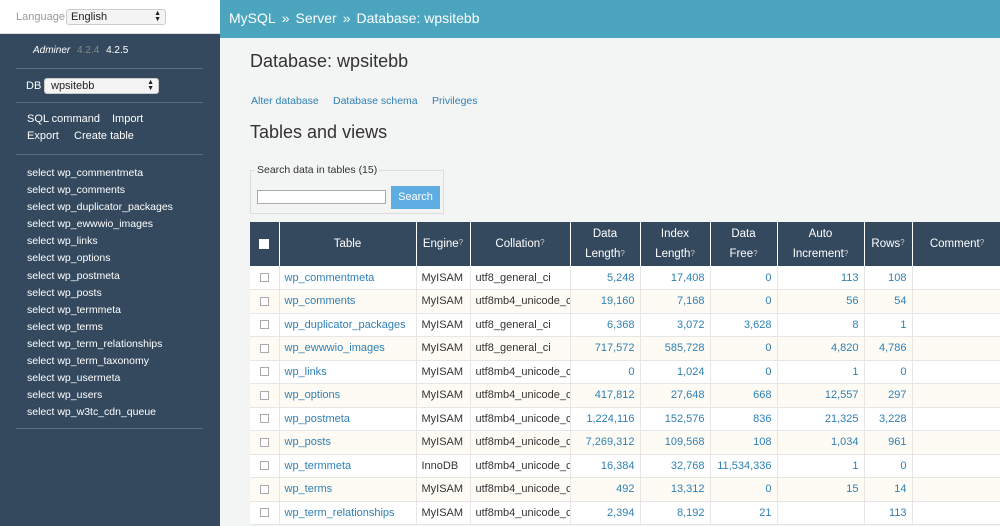 The height and width of the screenshot is (526, 1000). What do you see at coordinates (900, 489) in the screenshot?
I see `cell-rows-value: 14` at bounding box center [900, 489].